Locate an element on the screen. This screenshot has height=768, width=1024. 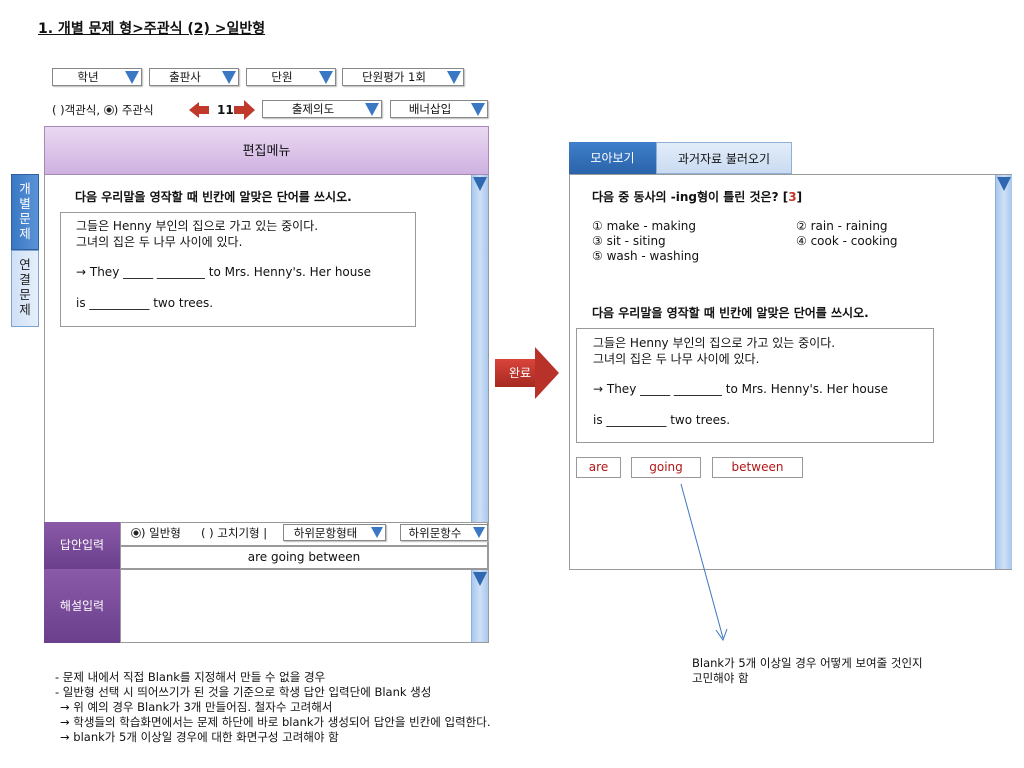
editor-korean-line1: 그들은 Henny 부인의 집으로 가고 있는 중이다. is located at coordinates (197, 226).